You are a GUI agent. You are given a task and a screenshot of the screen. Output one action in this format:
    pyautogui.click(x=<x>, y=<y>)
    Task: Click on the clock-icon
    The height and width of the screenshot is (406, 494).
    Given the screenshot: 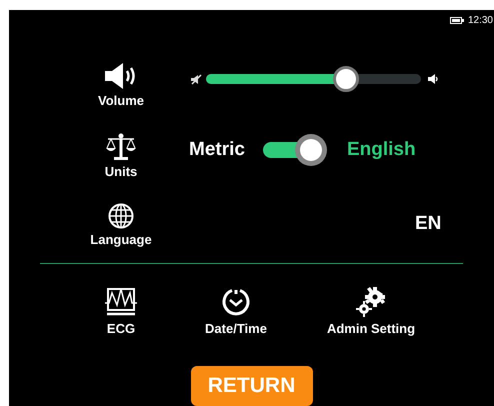 What is the action you would take?
    pyautogui.click(x=236, y=301)
    